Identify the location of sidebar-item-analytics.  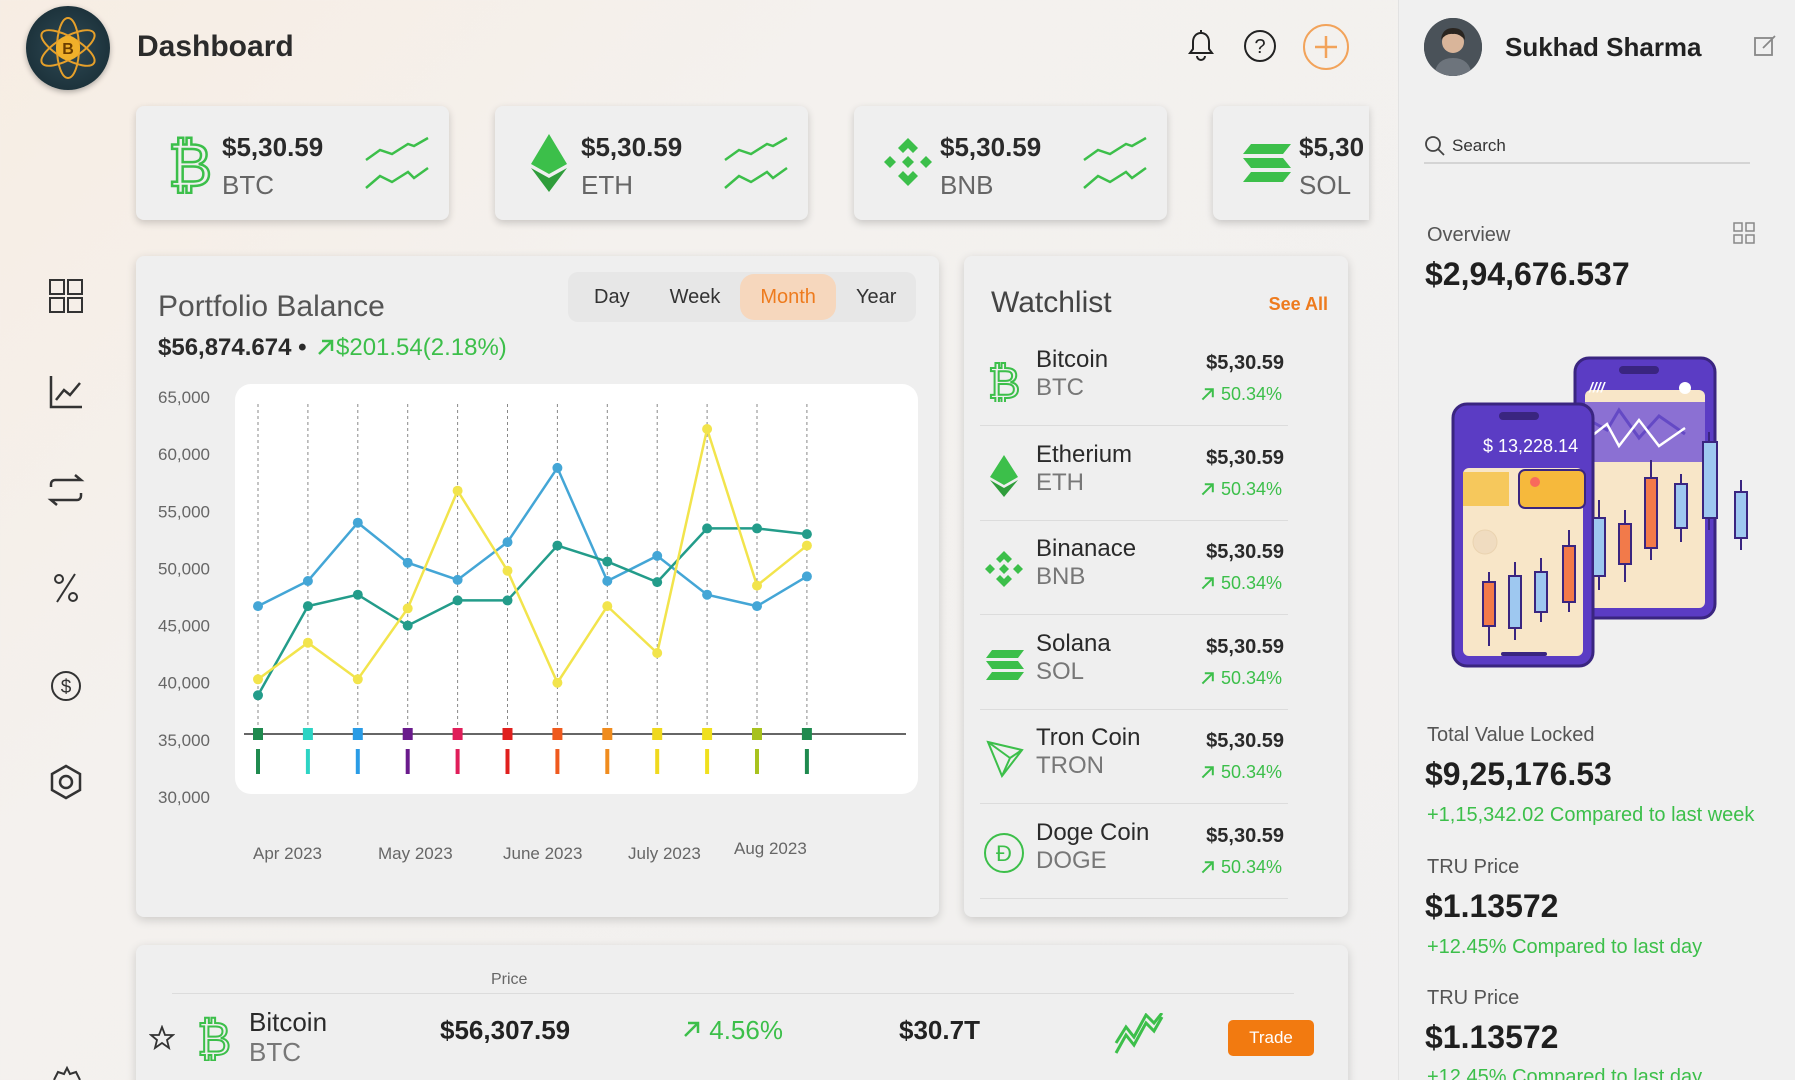
(66, 392).